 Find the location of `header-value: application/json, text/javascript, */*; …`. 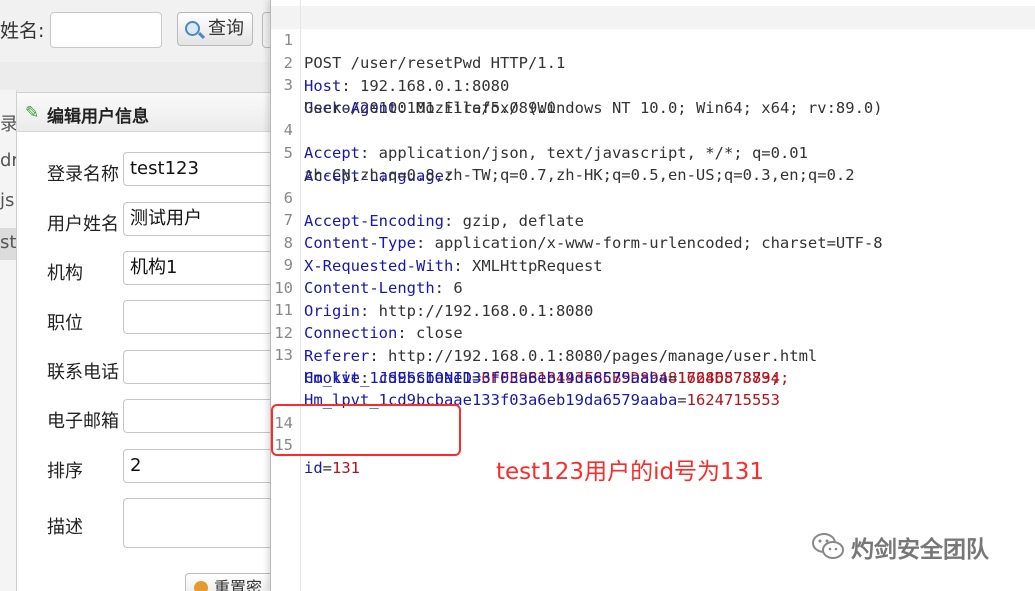

header-value: application/json, text/javascript, */*; … is located at coordinates (593, 153).